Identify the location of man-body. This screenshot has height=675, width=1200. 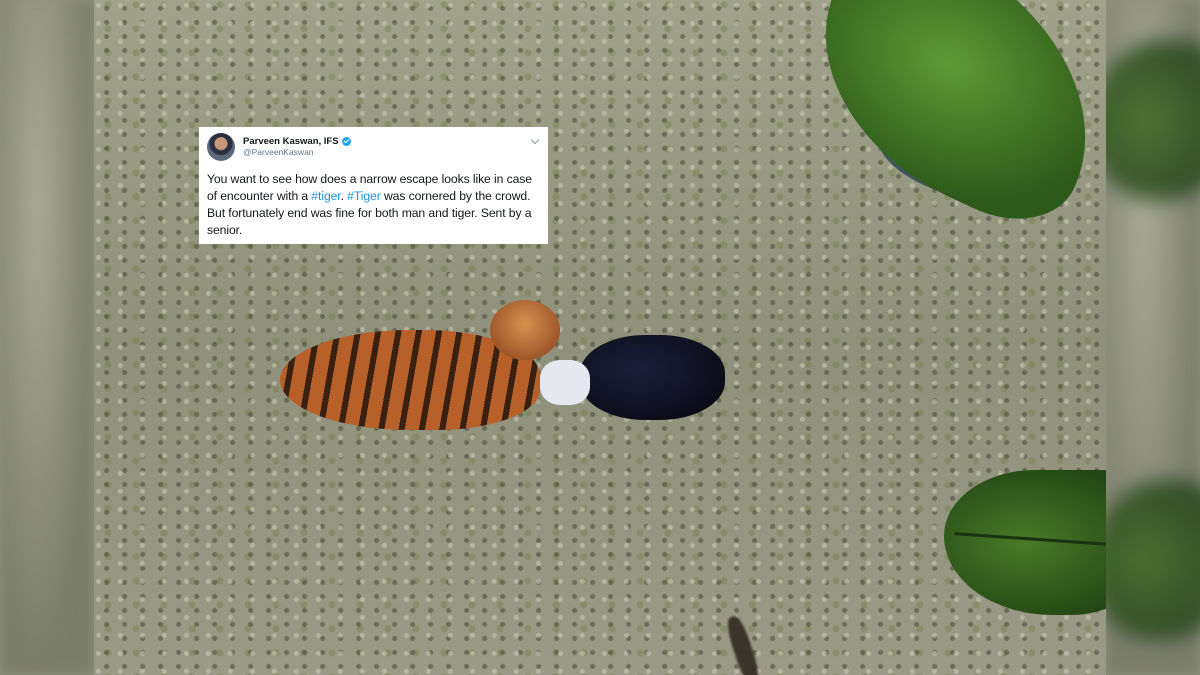
(652, 377).